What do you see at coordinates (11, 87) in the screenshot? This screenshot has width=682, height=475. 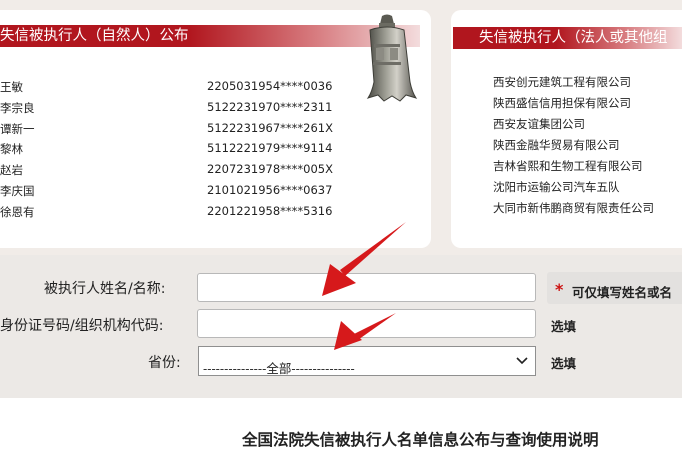 I see `person-name: 王敏` at bounding box center [11, 87].